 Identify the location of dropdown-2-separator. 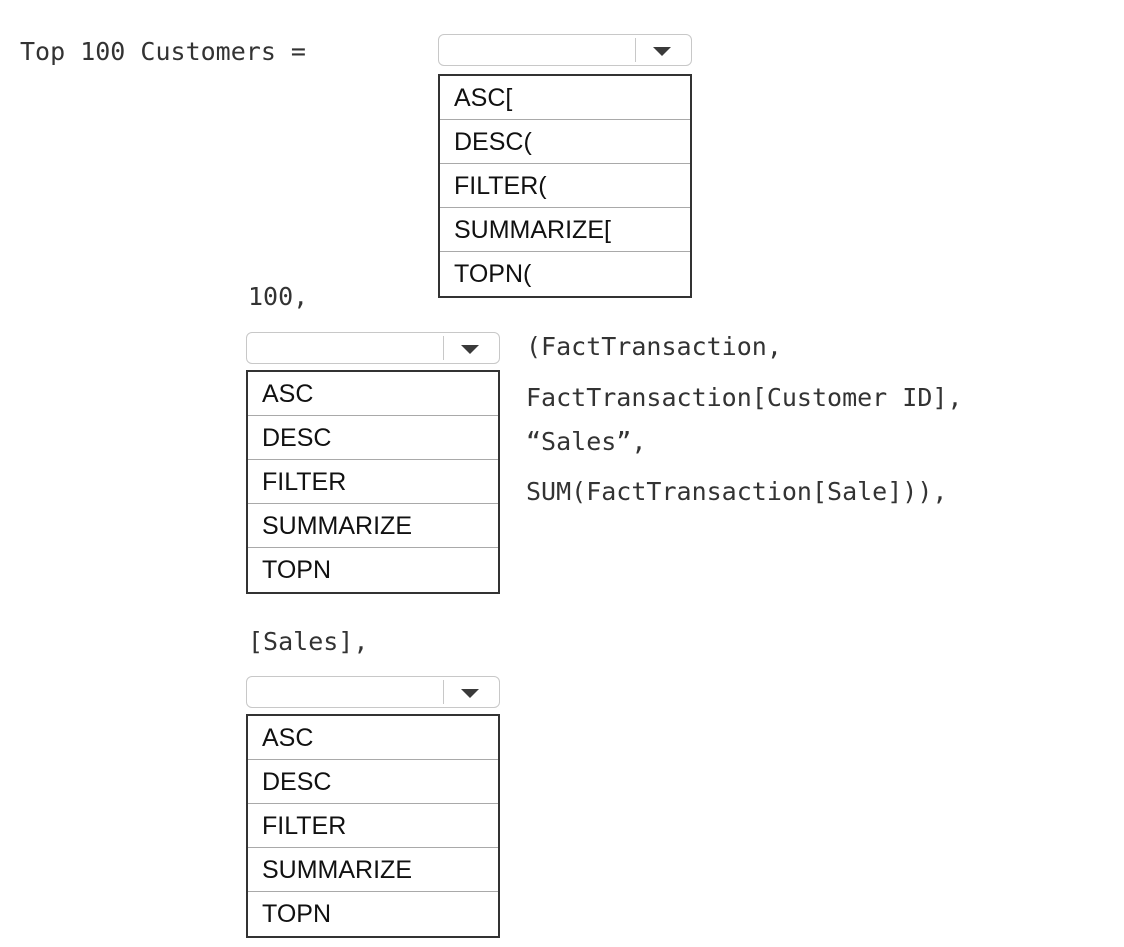
(443, 348).